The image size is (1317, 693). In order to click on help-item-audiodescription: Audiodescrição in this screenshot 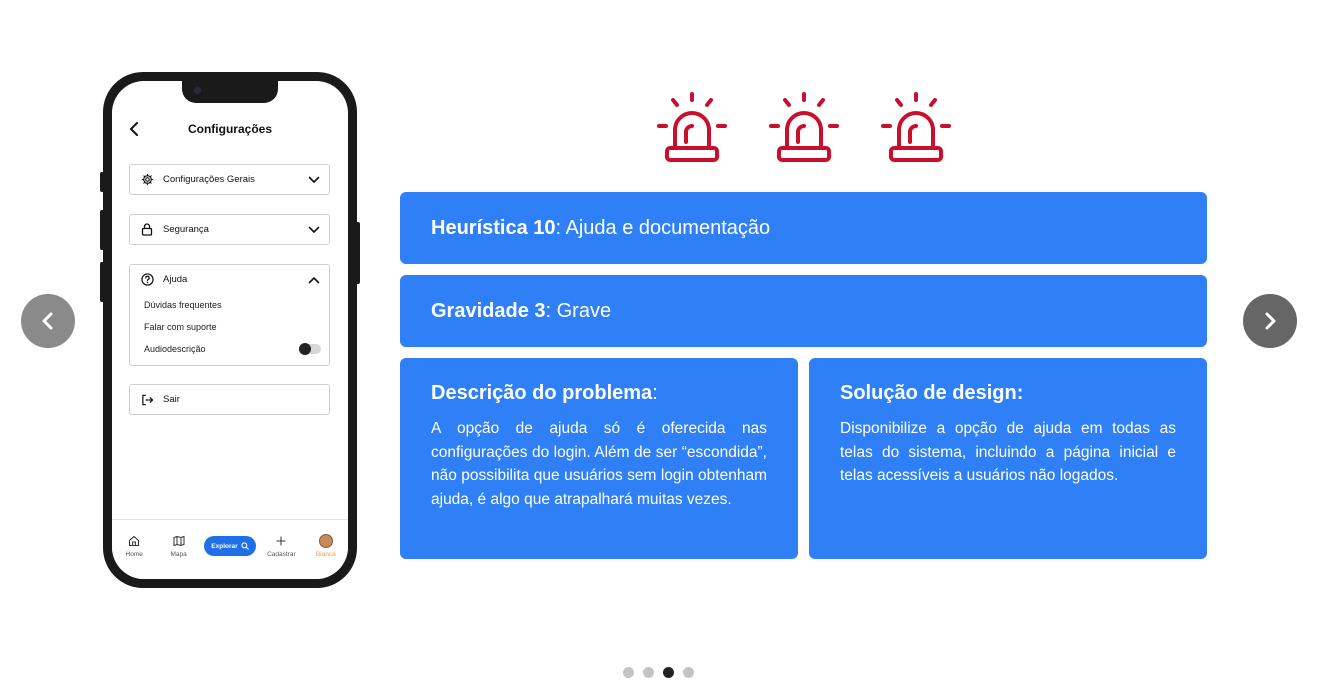, I will do `click(229, 349)`.